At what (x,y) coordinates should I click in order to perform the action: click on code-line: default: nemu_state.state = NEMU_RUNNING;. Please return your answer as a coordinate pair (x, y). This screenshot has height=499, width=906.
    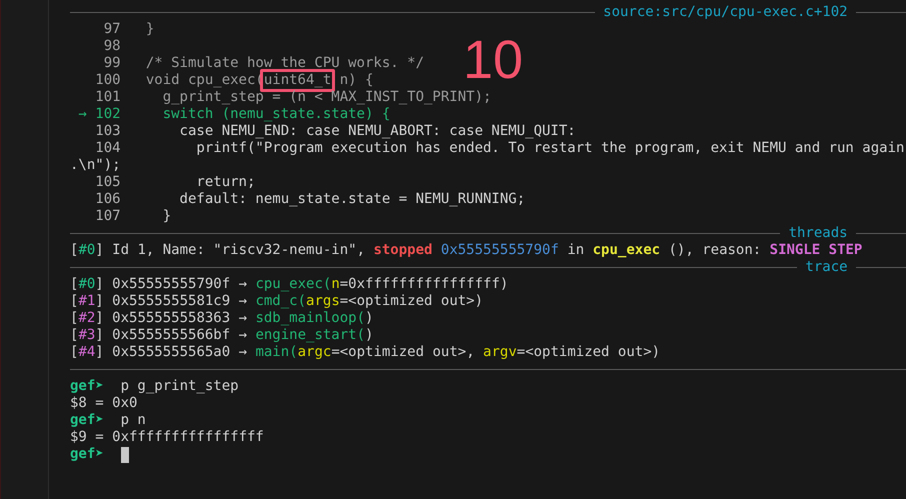
    Looking at the image, I should click on (352, 199).